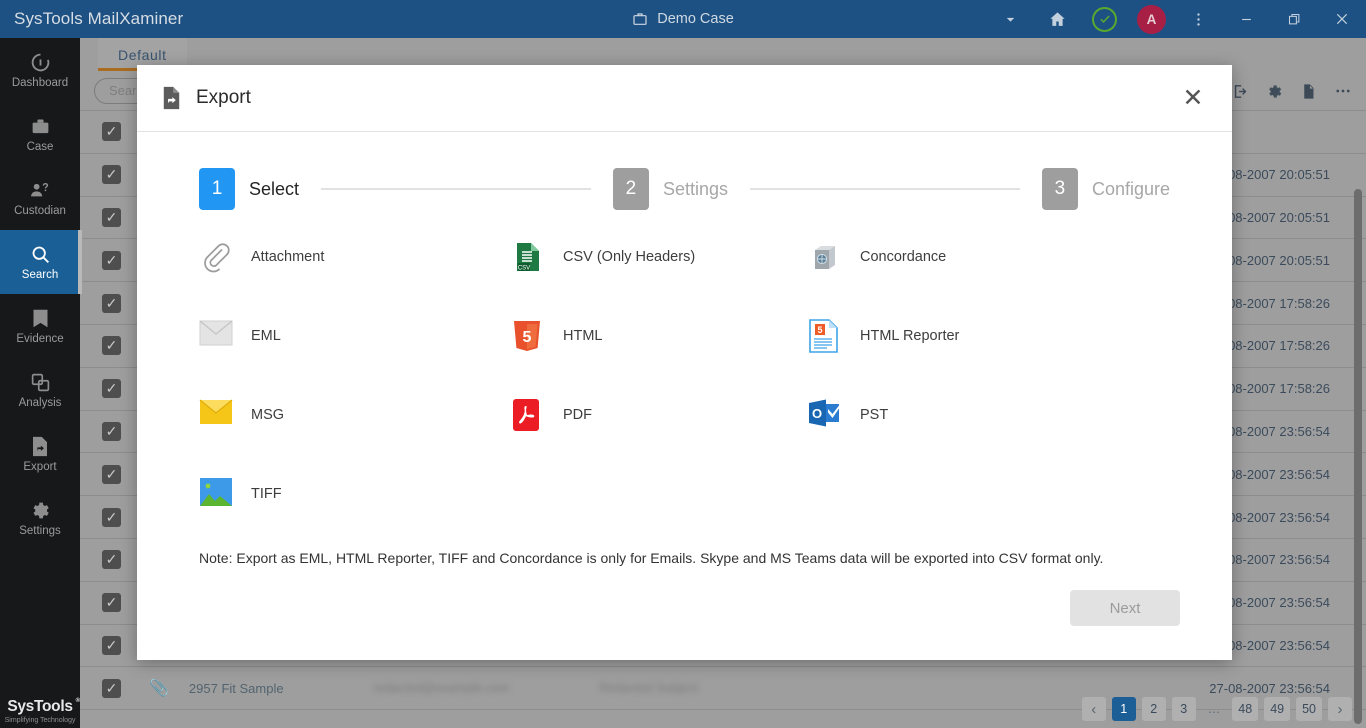  What do you see at coordinates (40, 402) in the screenshot?
I see `sidebar-item-label: Analysis` at bounding box center [40, 402].